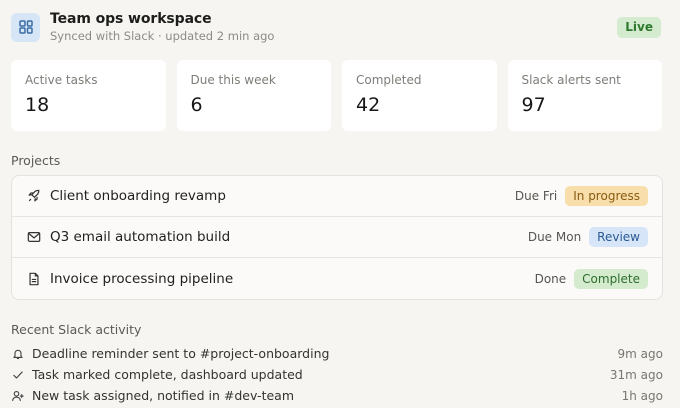 The image size is (680, 408). What do you see at coordinates (140, 237) in the screenshot?
I see `project-name: Q3 email automation build` at bounding box center [140, 237].